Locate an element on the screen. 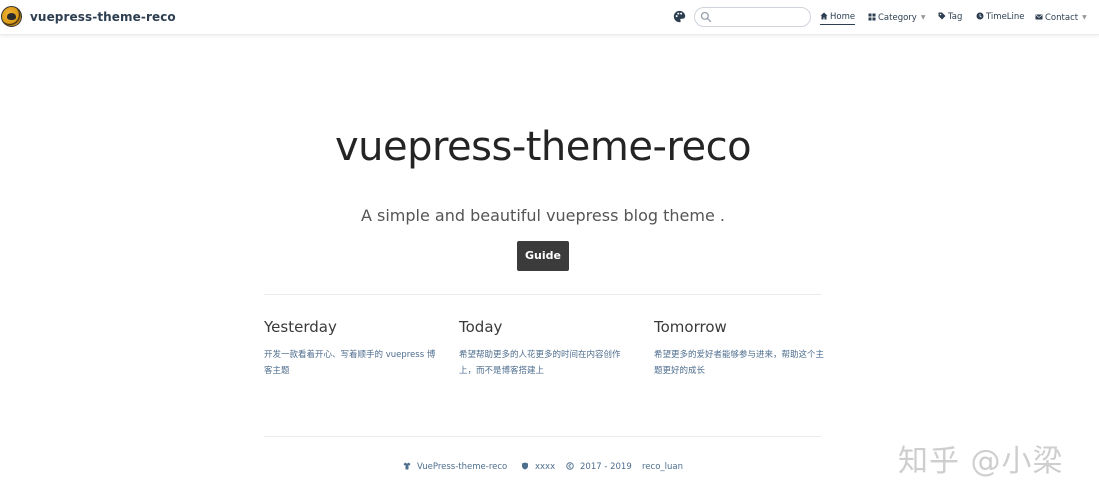 The width and height of the screenshot is (1099, 500). footer-theme-link: VuePress-theme-reco is located at coordinates (455, 467).